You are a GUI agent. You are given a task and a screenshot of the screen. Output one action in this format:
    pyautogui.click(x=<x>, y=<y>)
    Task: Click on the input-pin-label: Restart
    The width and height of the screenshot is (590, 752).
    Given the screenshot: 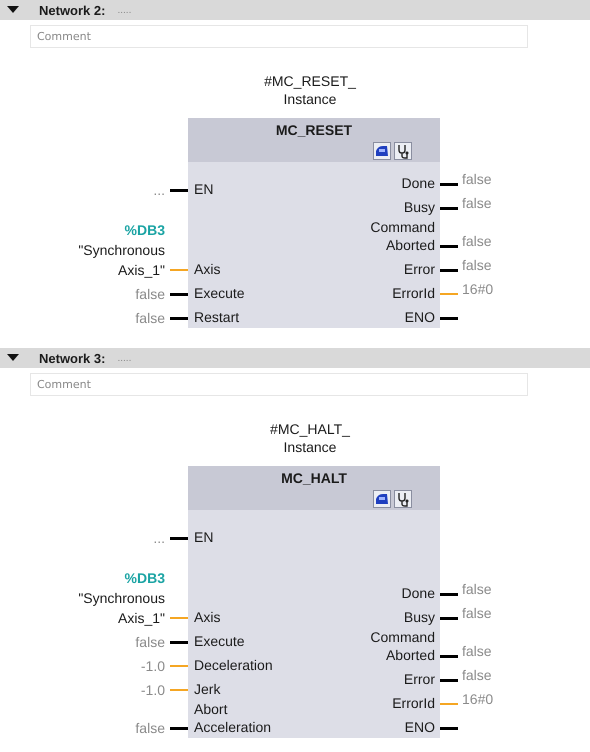 What is the action you would take?
    pyautogui.click(x=216, y=317)
    